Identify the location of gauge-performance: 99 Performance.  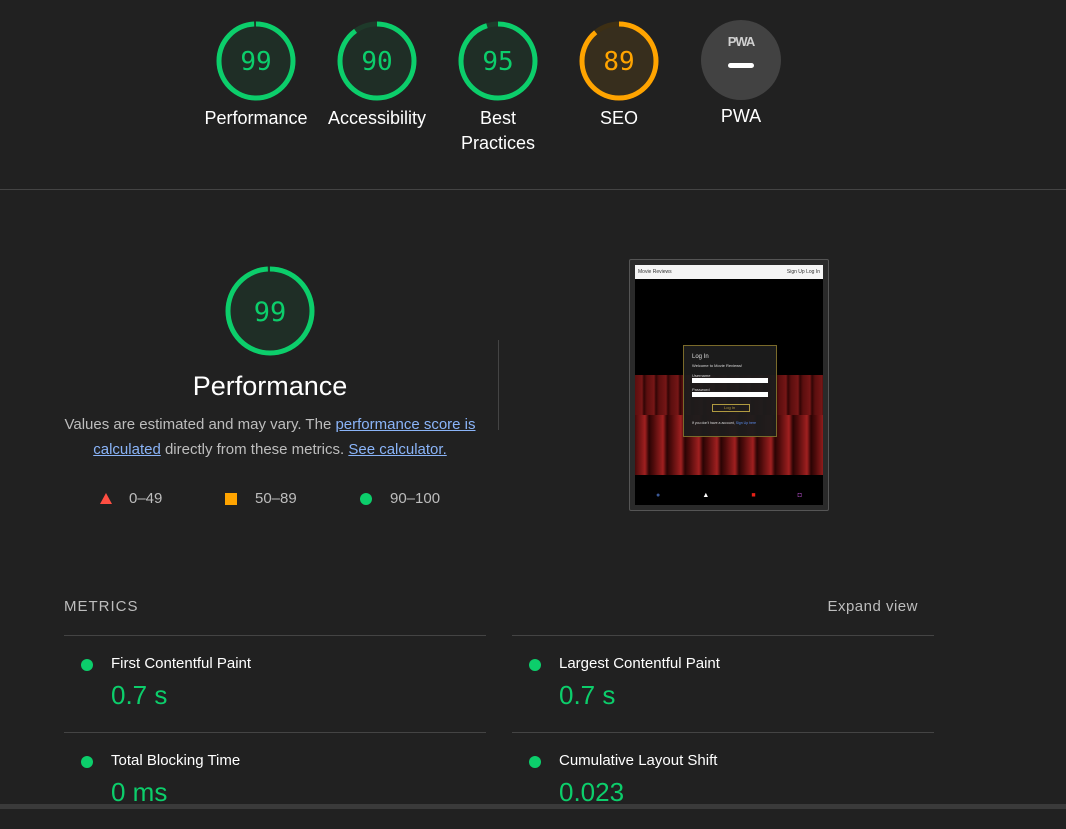
(256, 75).